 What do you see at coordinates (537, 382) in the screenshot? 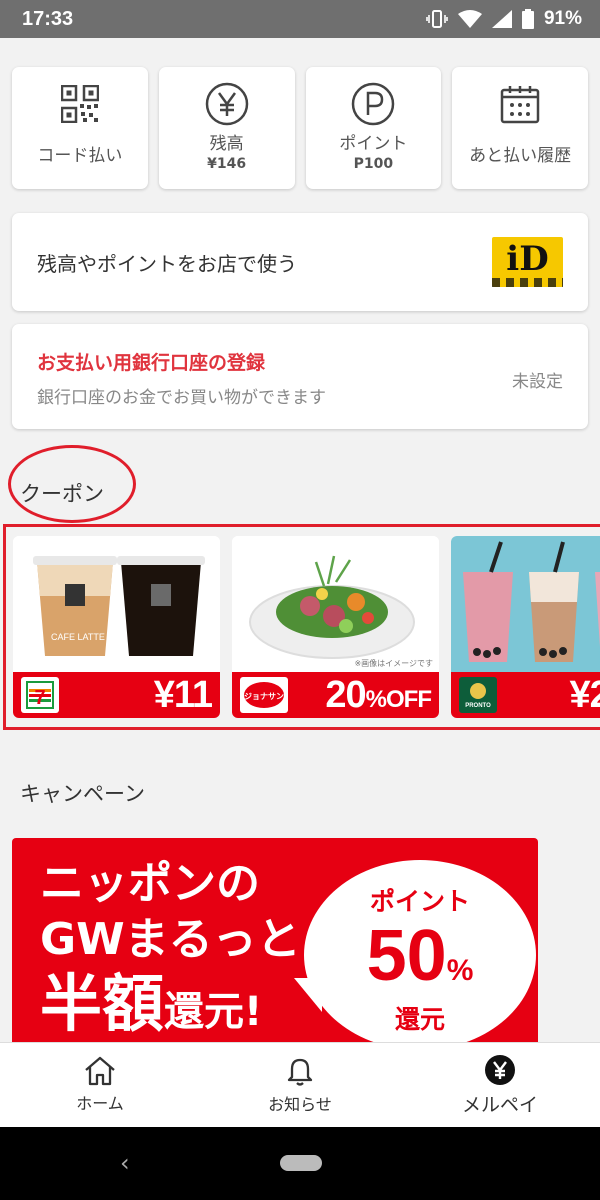
I see `bank-status: 未設定` at bounding box center [537, 382].